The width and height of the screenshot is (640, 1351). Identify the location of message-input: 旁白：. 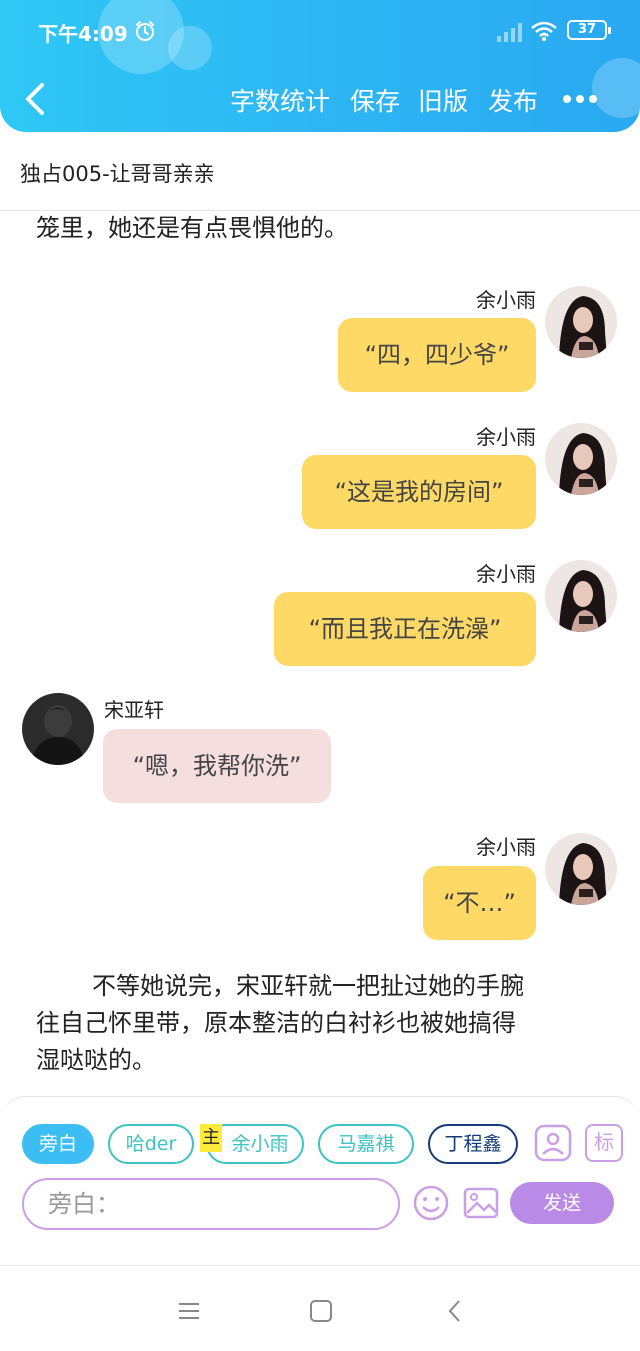
(211, 1204).